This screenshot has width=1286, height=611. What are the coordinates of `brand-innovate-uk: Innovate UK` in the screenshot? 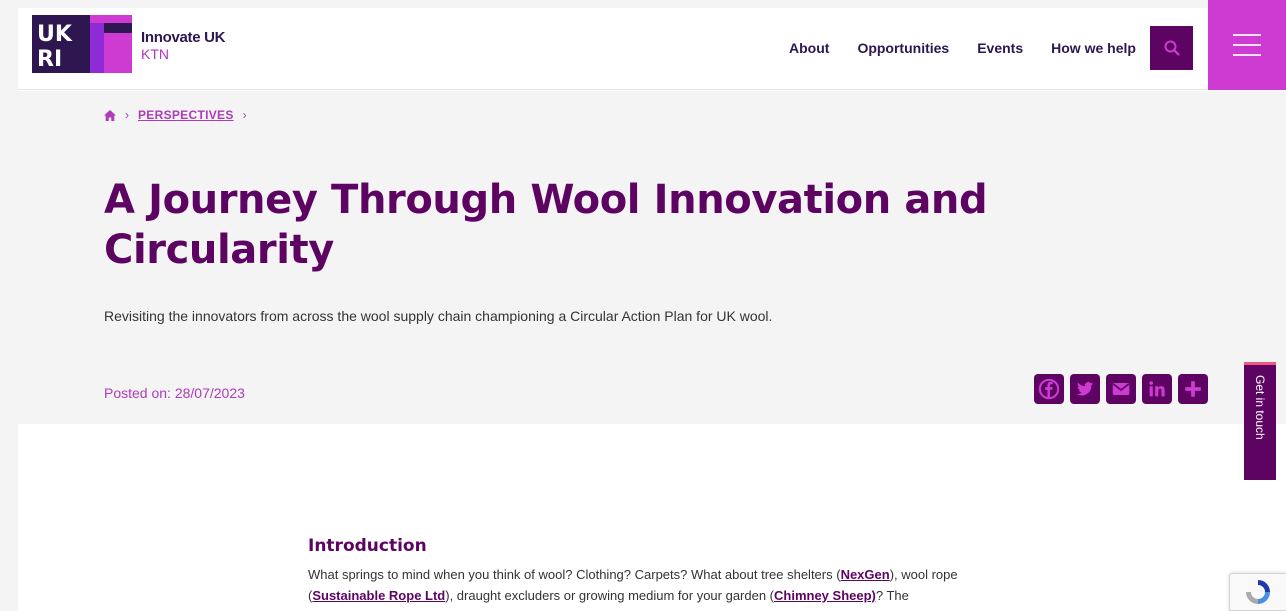 It's located at (183, 37).